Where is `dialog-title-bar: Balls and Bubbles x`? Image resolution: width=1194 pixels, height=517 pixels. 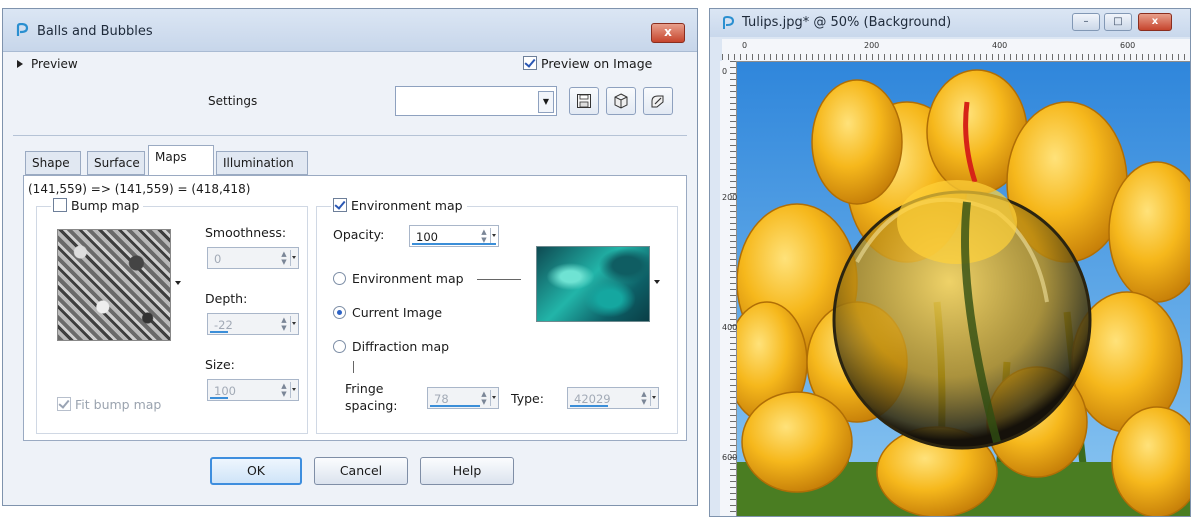
dialog-title-bar: Balls and Bubbles x is located at coordinates (350, 30).